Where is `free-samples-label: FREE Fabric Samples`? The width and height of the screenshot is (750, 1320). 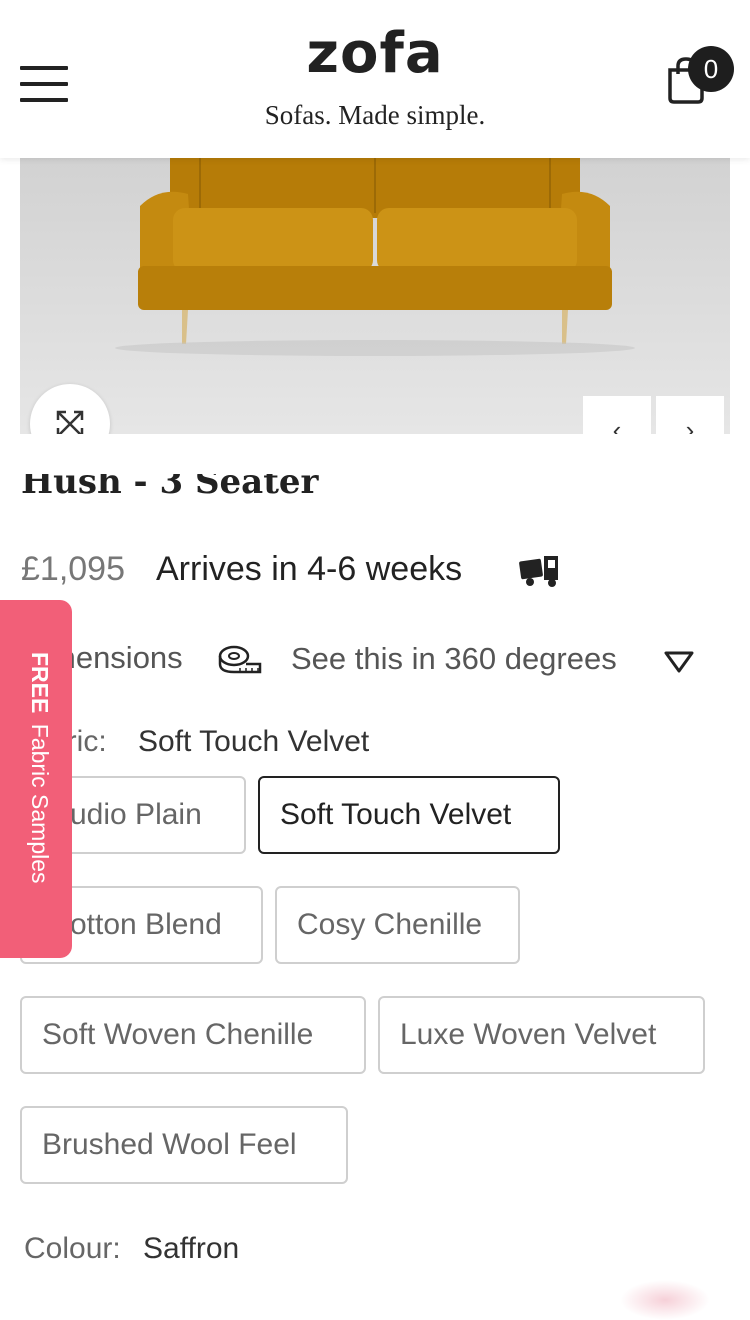 free-samples-label: FREE Fabric Samples is located at coordinates (36, 782).